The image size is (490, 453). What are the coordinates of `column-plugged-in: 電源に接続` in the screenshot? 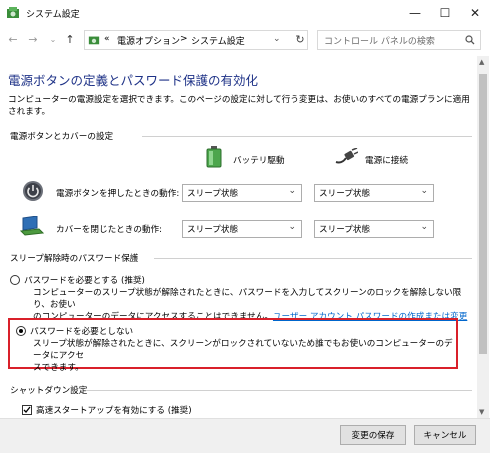 It's located at (386, 161).